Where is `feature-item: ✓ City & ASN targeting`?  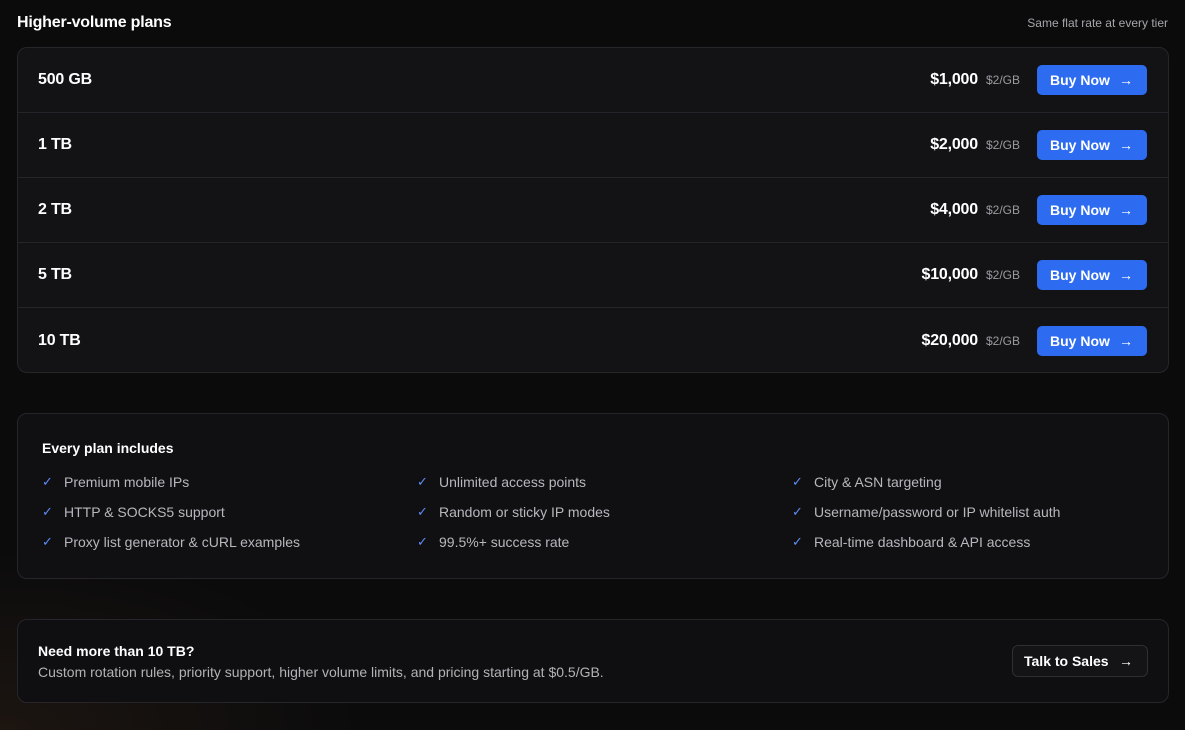 feature-item: ✓ City & ASN targeting is located at coordinates (968, 482).